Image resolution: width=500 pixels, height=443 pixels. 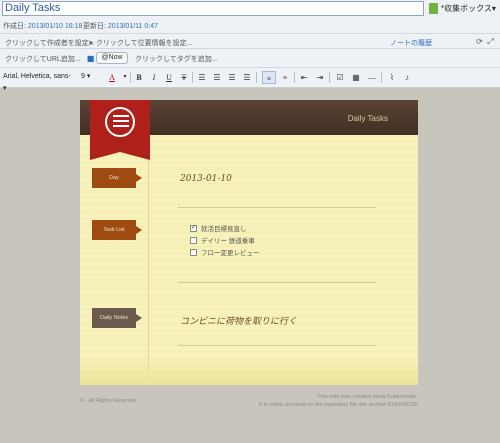 I want to click on task-item: ✓ 就活目標見直し, so click(x=218, y=228).